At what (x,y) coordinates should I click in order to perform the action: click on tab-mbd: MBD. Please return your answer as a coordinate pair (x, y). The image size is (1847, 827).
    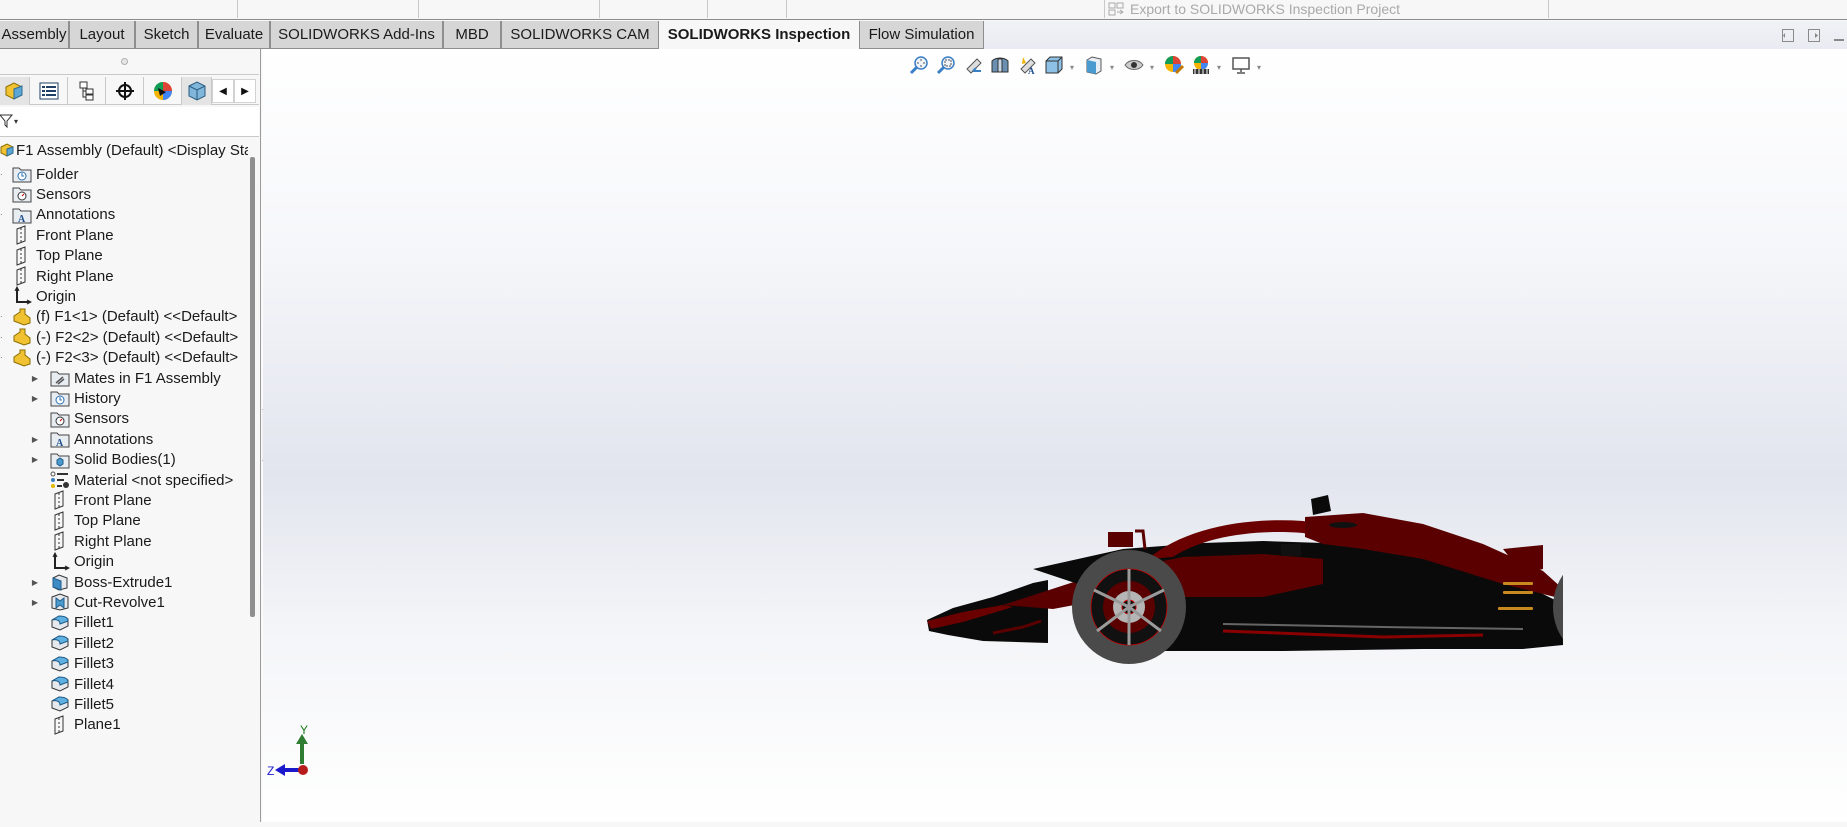
    Looking at the image, I should click on (472, 35).